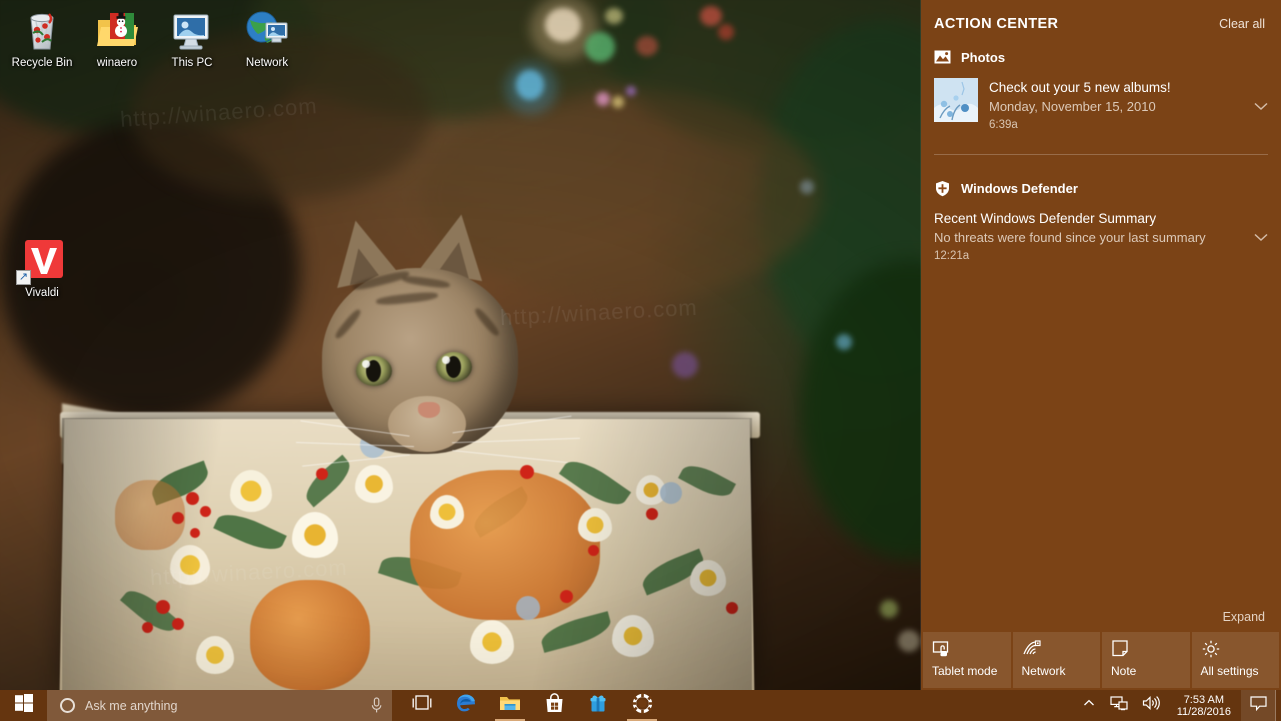 The height and width of the screenshot is (721, 1281). Describe the element at coordinates (1229, 671) in the screenshot. I see `quick-action-label: All settings` at that location.